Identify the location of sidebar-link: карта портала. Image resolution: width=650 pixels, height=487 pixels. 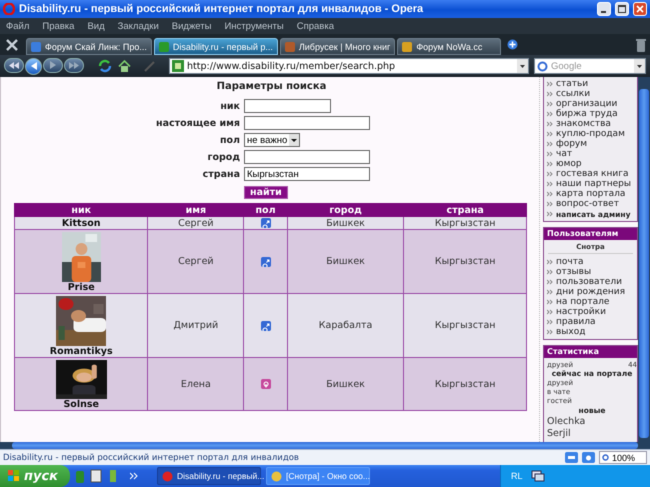
(591, 194).